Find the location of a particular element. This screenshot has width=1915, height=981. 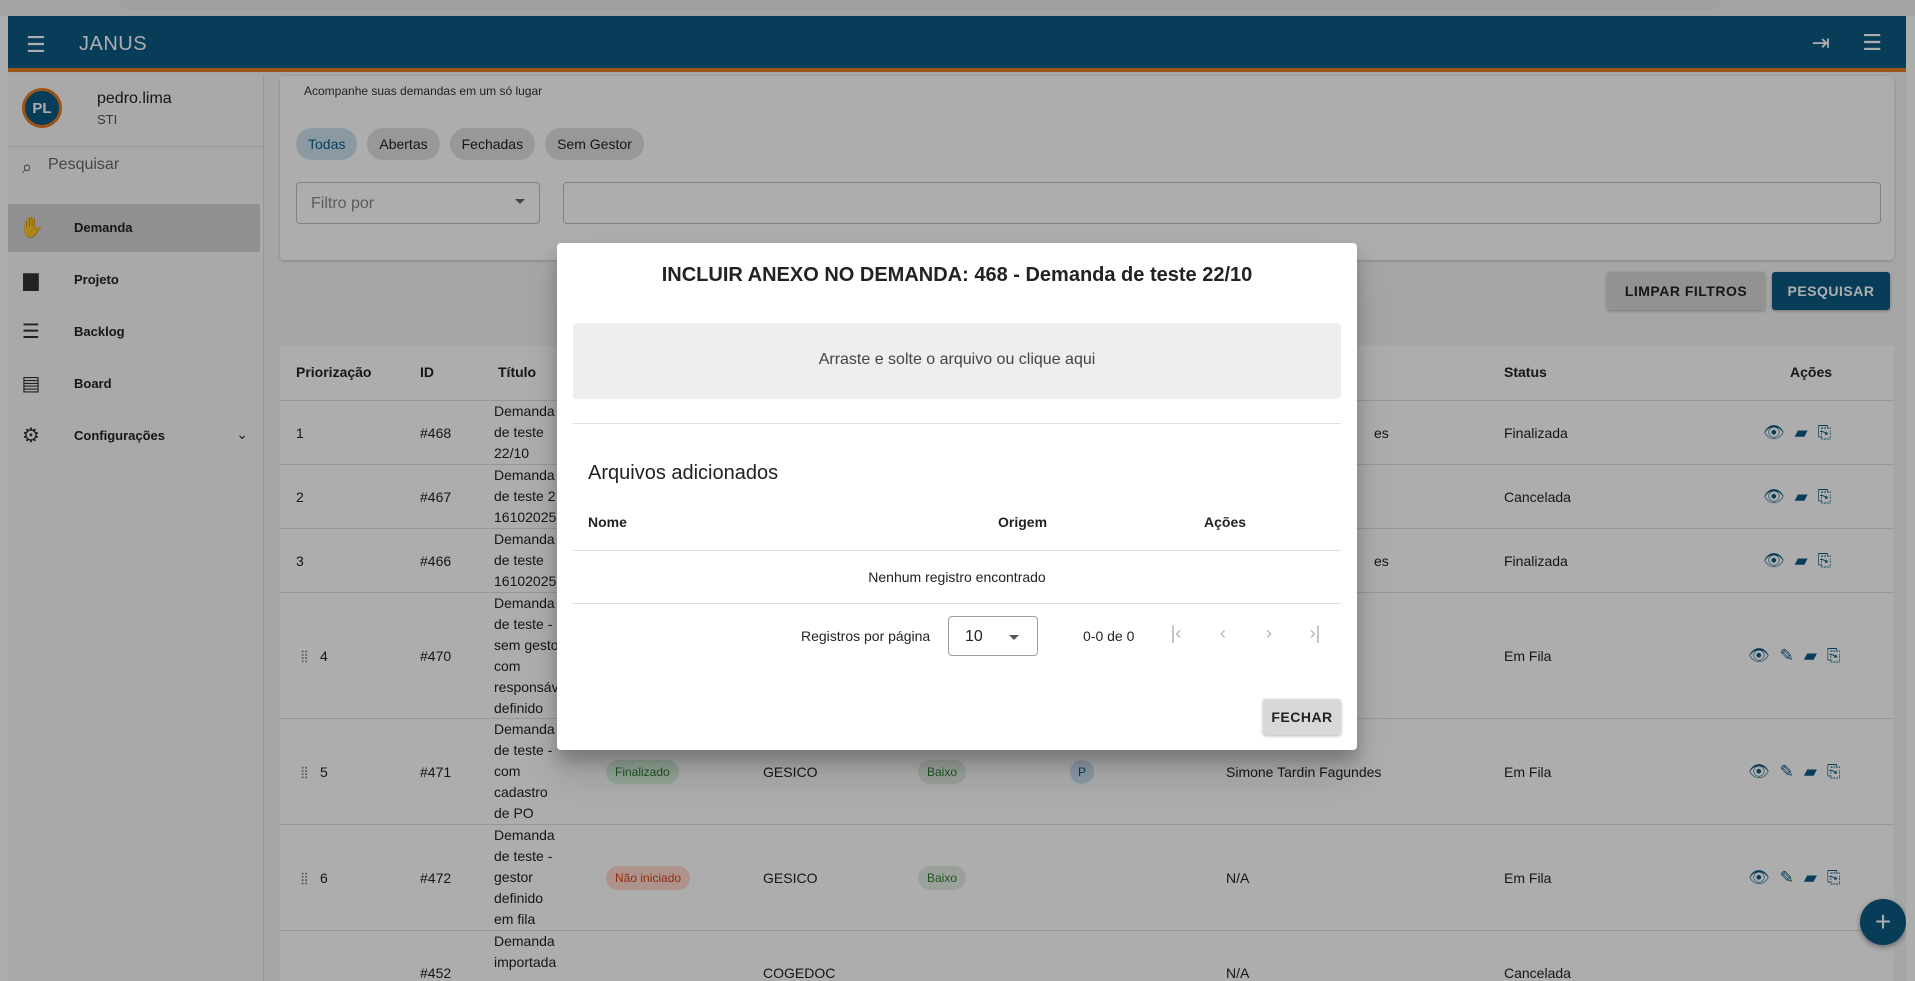

prev-page-icon: ‹ is located at coordinates (1223, 633).